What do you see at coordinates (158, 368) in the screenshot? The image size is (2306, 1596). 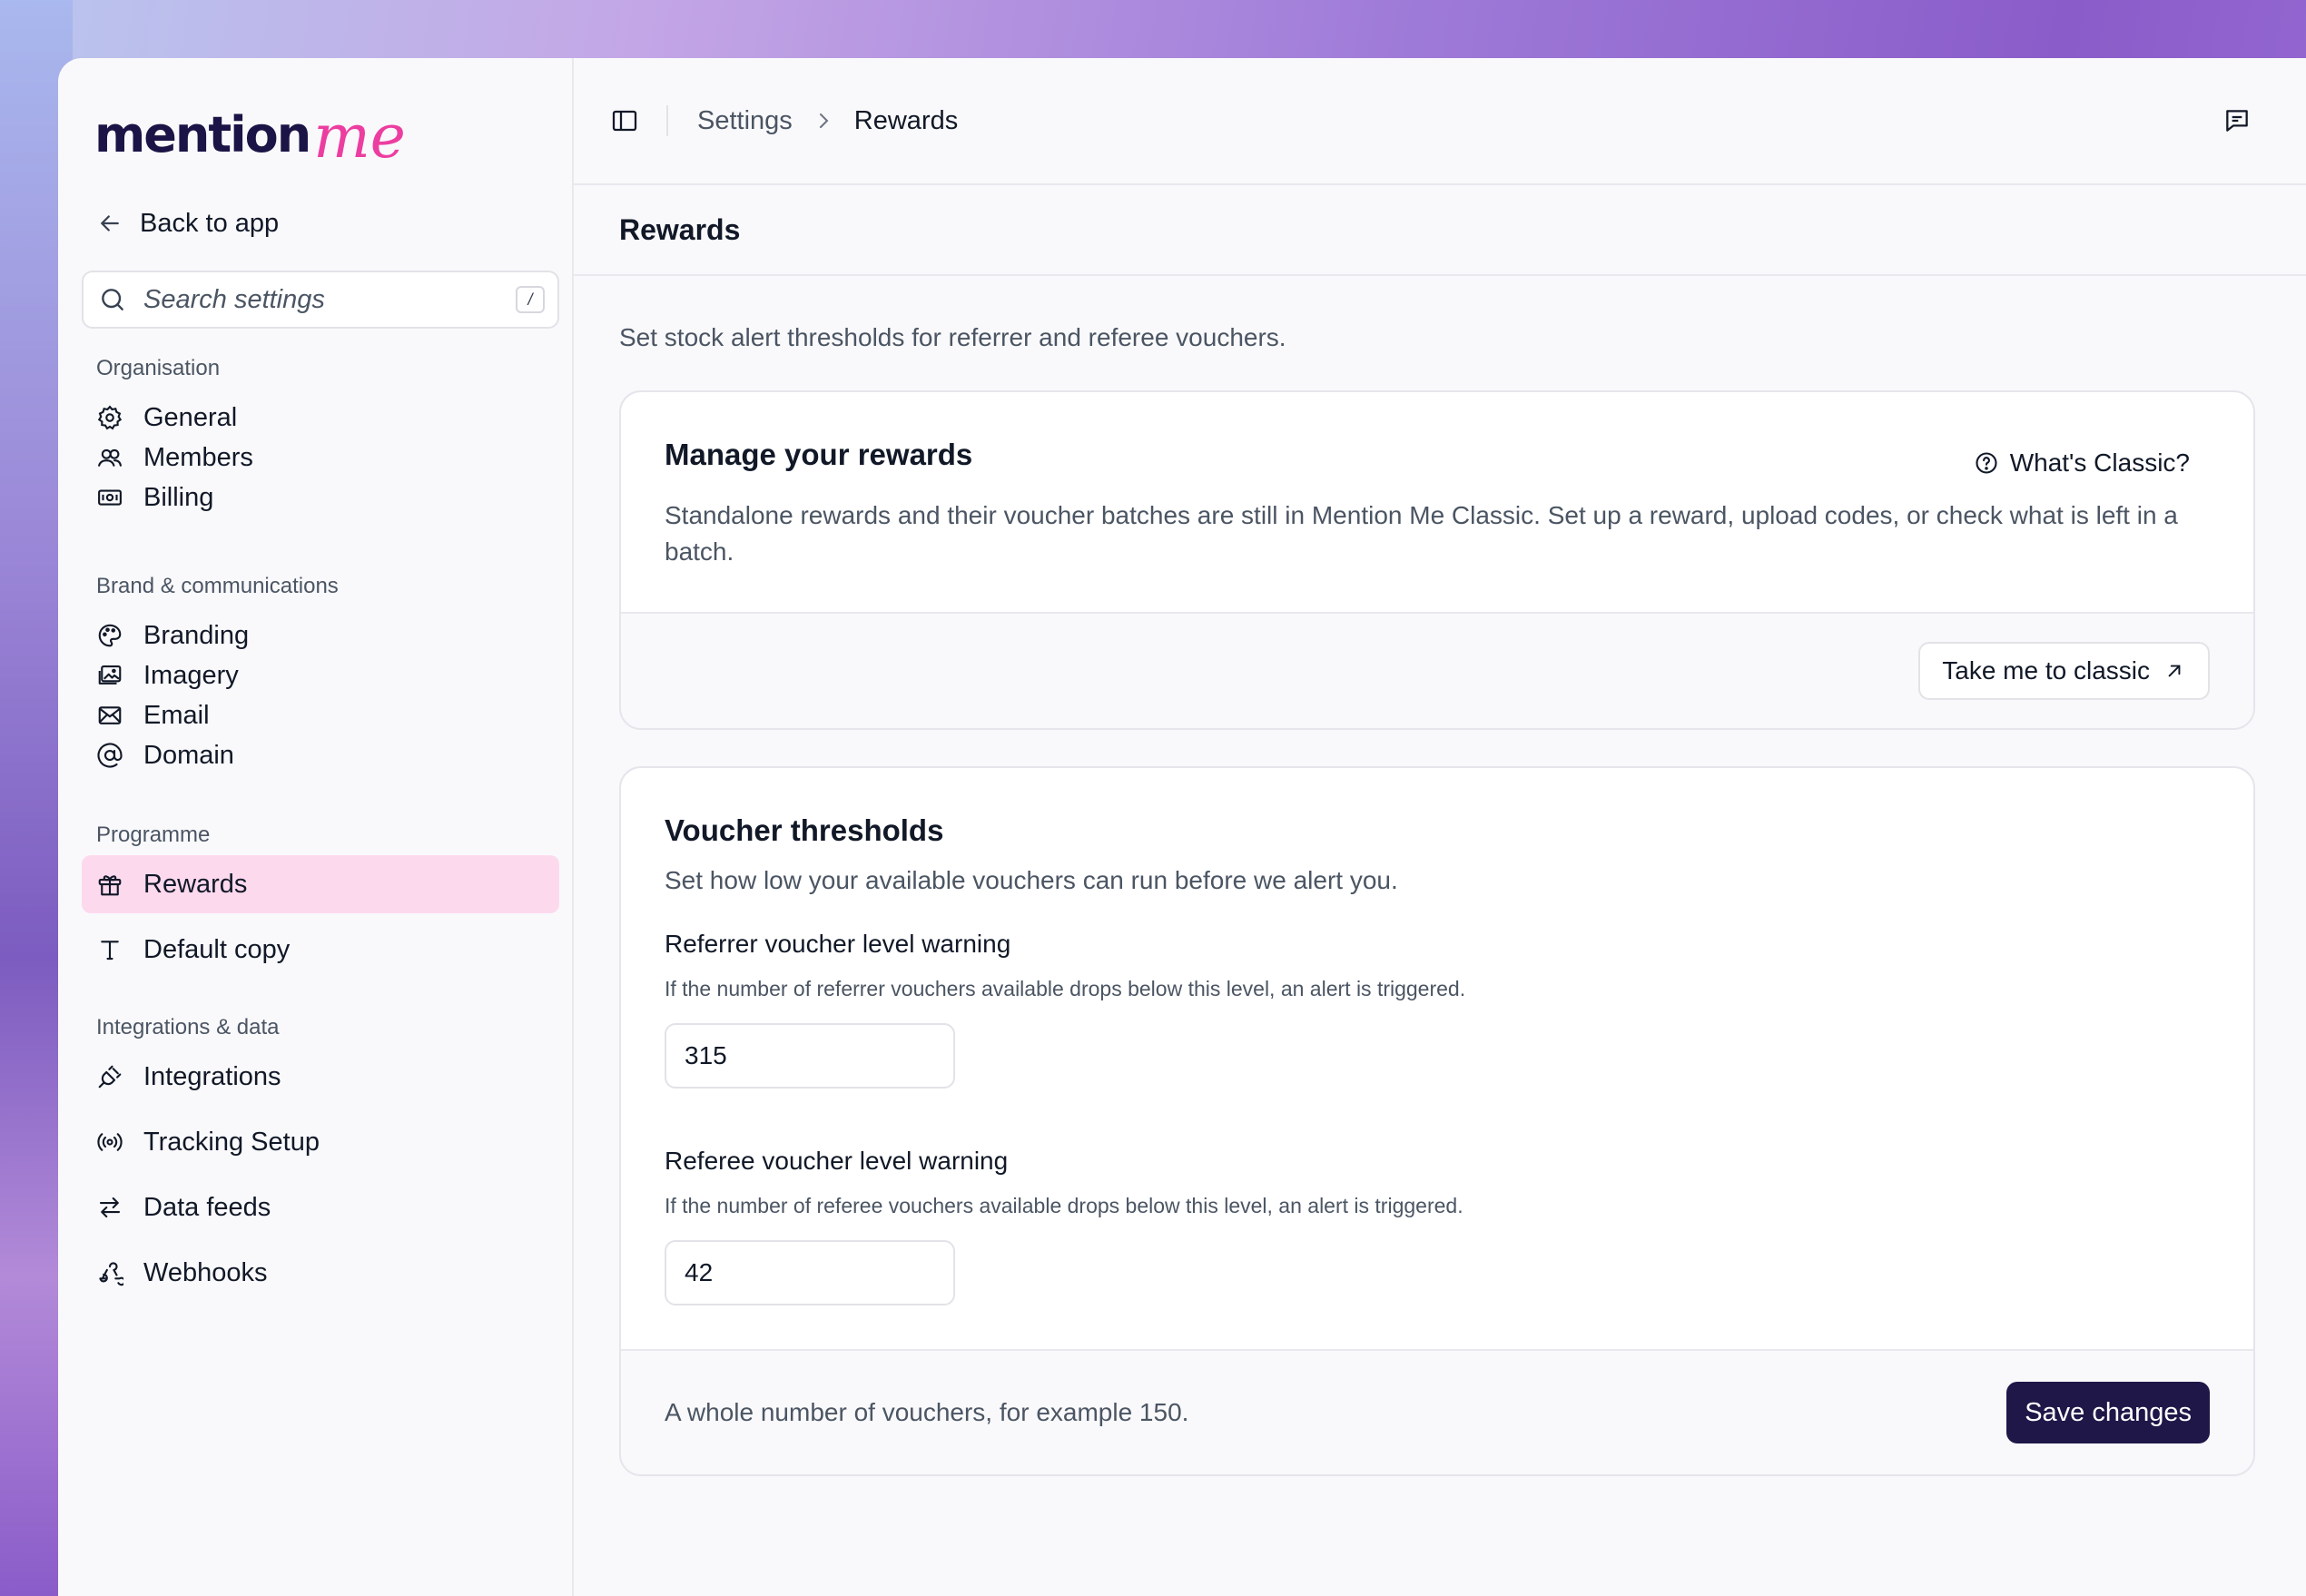 I see `section-title-organisation: Organisation` at bounding box center [158, 368].